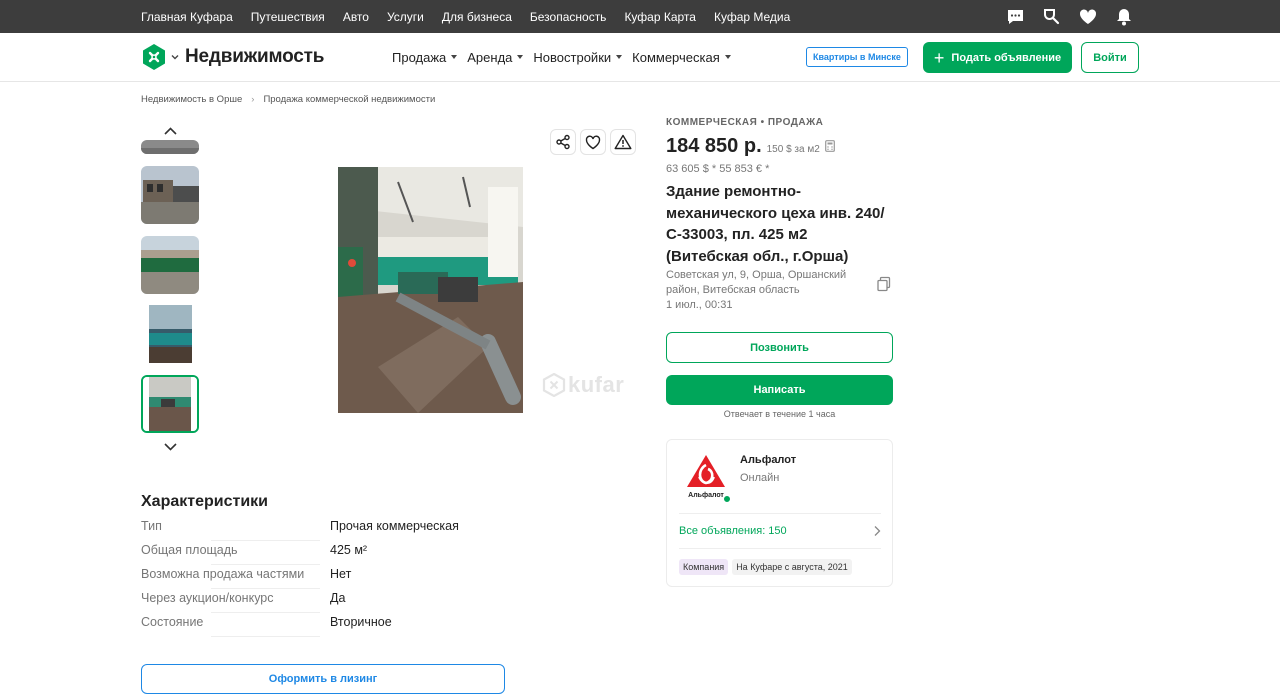 This screenshot has width=1280, height=694. What do you see at coordinates (235, 554) in the screenshot?
I see `char-key: Общая площадь` at bounding box center [235, 554].